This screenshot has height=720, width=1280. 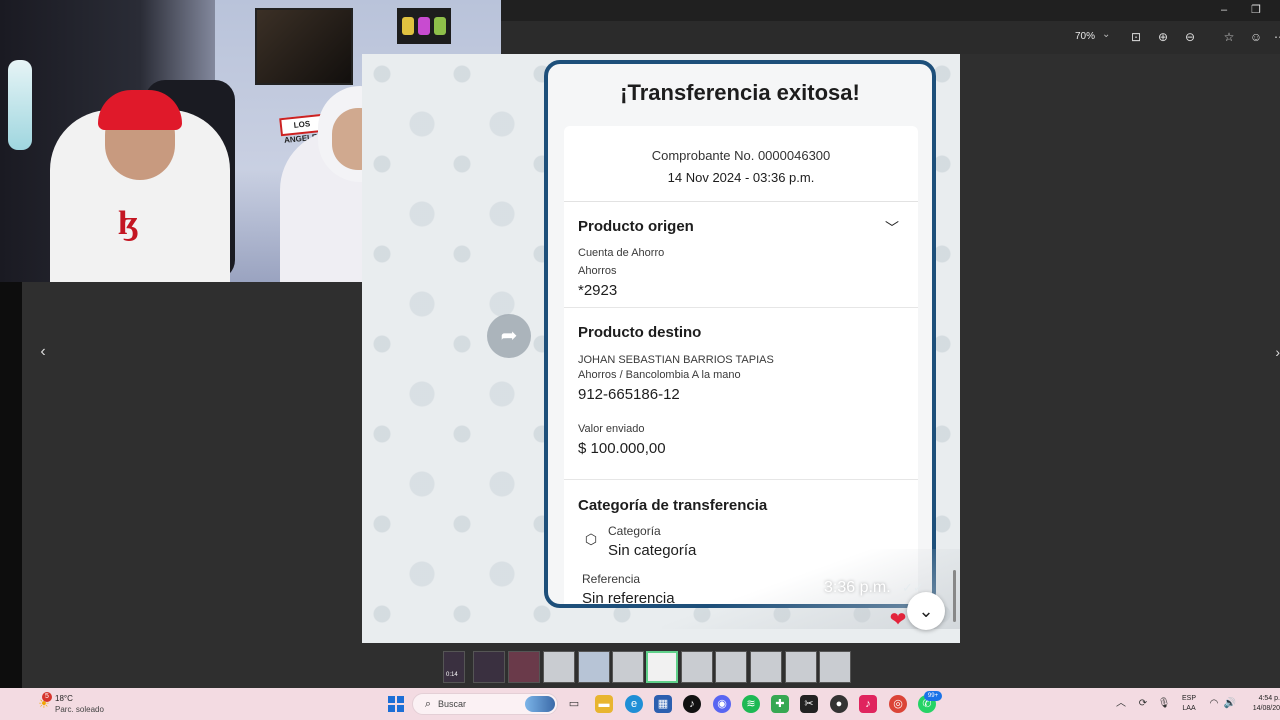 What do you see at coordinates (1189, 704) in the screenshot?
I see `language-indicator: ESP LAA` at bounding box center [1189, 704].